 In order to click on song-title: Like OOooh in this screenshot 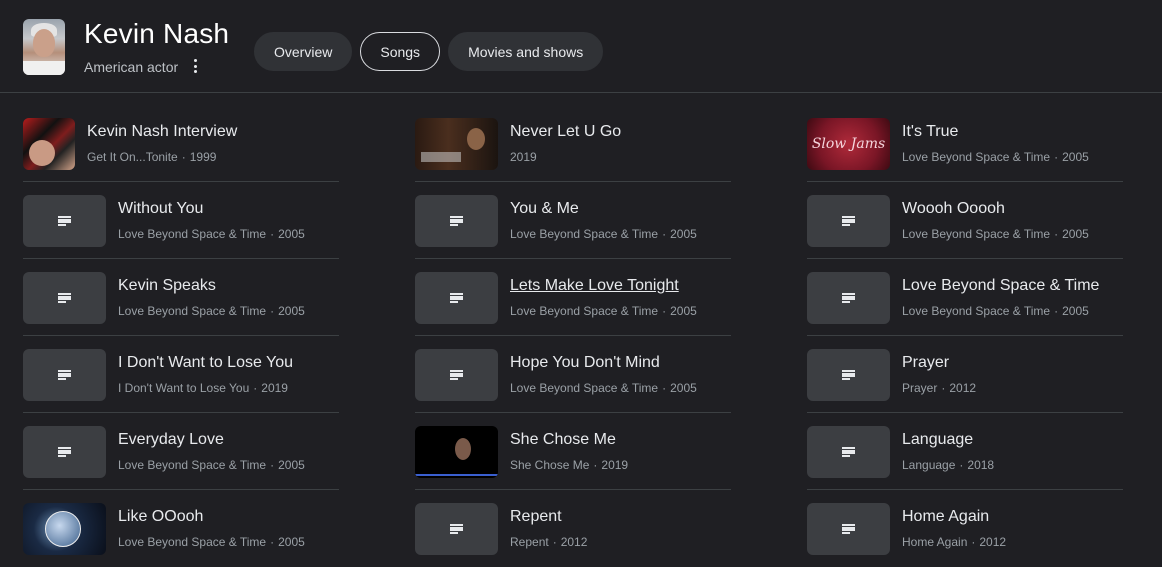, I will do `click(160, 517)`.